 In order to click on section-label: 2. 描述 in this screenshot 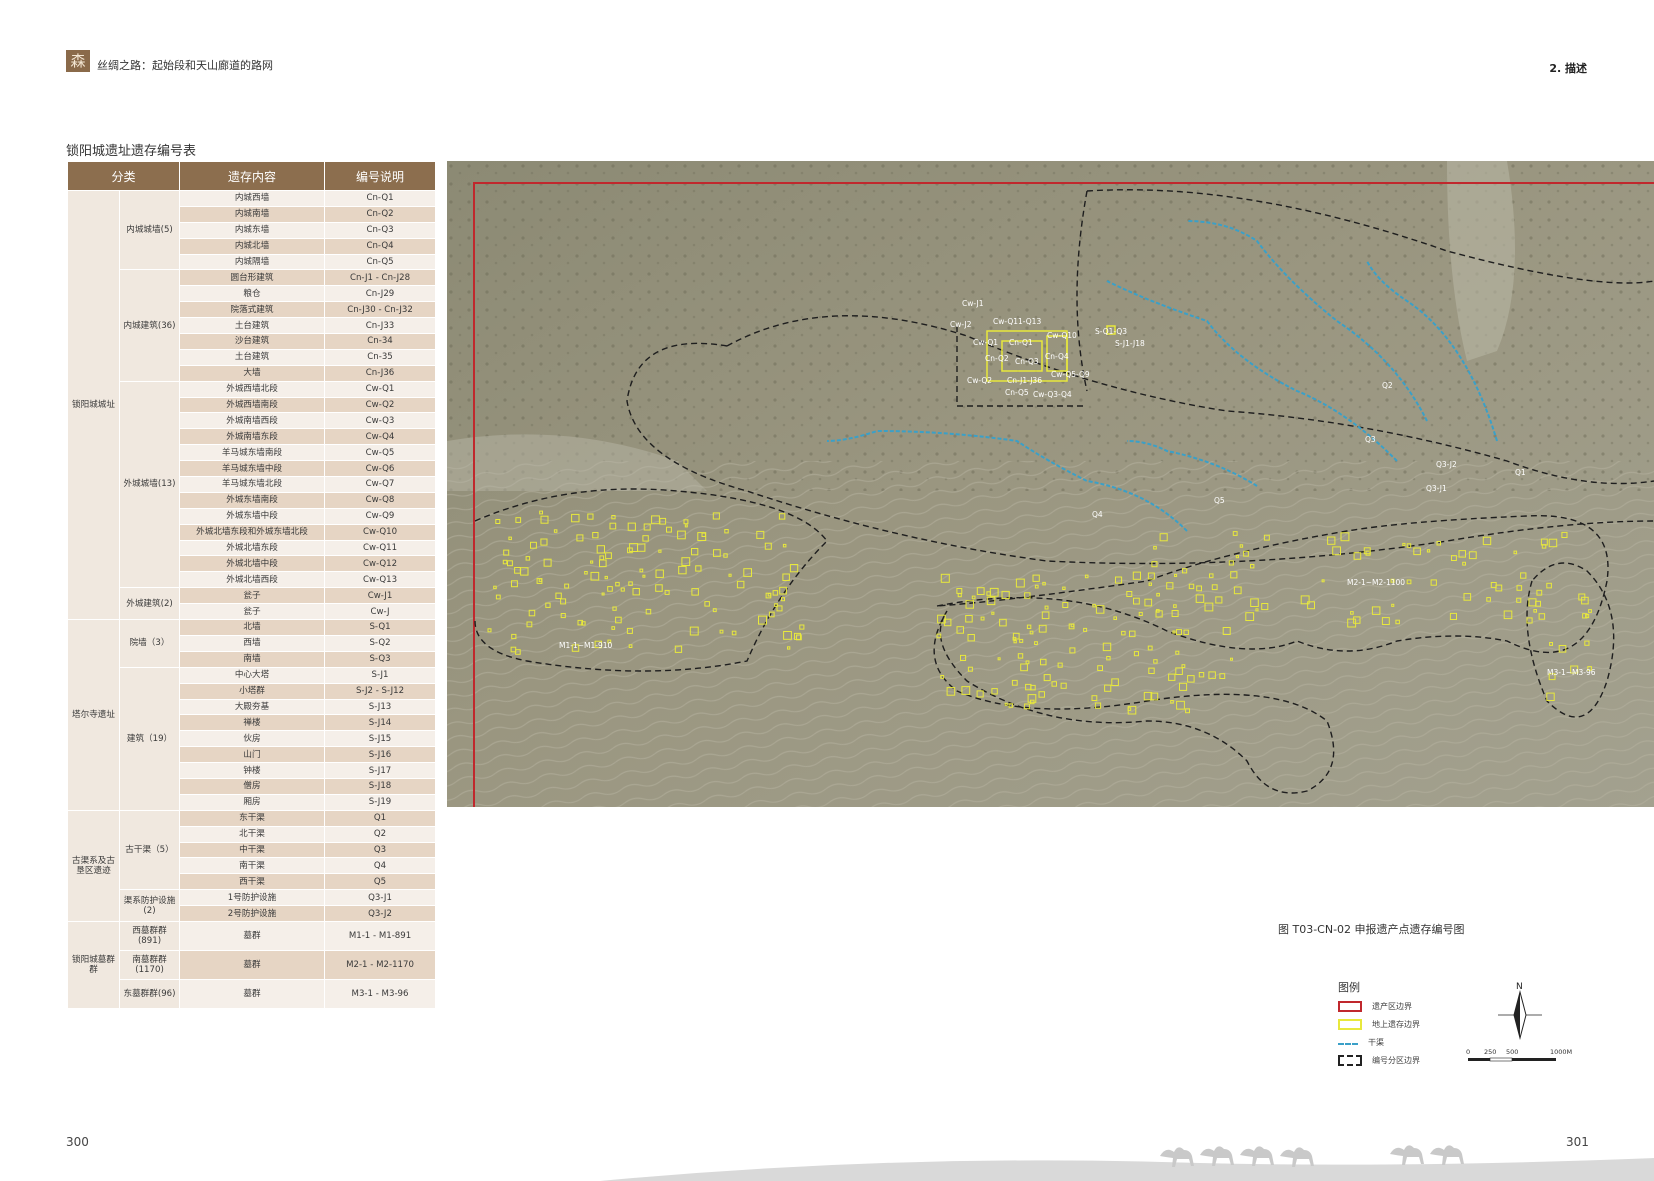, I will do `click(1568, 68)`.